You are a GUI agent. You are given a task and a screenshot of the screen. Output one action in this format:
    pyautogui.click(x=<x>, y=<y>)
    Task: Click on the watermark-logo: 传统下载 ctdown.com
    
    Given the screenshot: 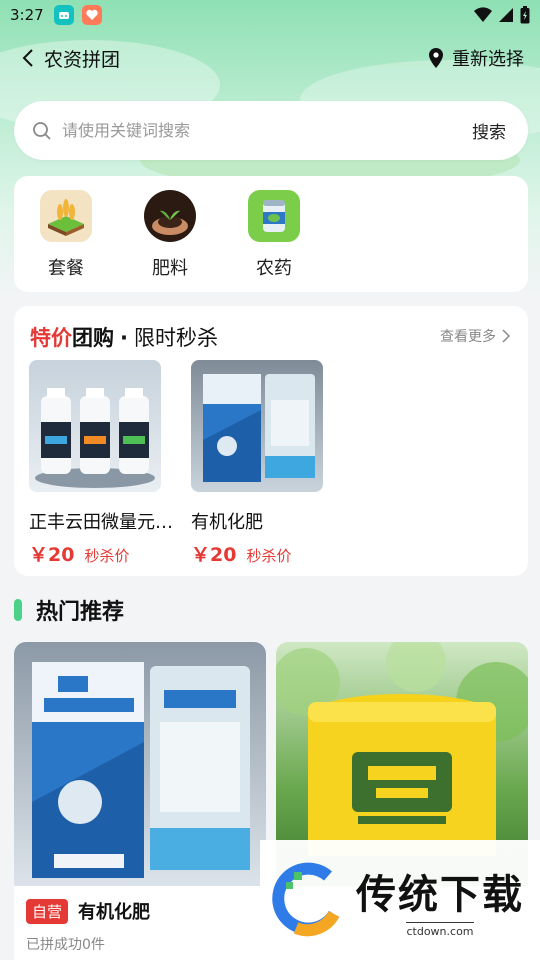 What is the action you would take?
    pyautogui.click(x=400, y=900)
    